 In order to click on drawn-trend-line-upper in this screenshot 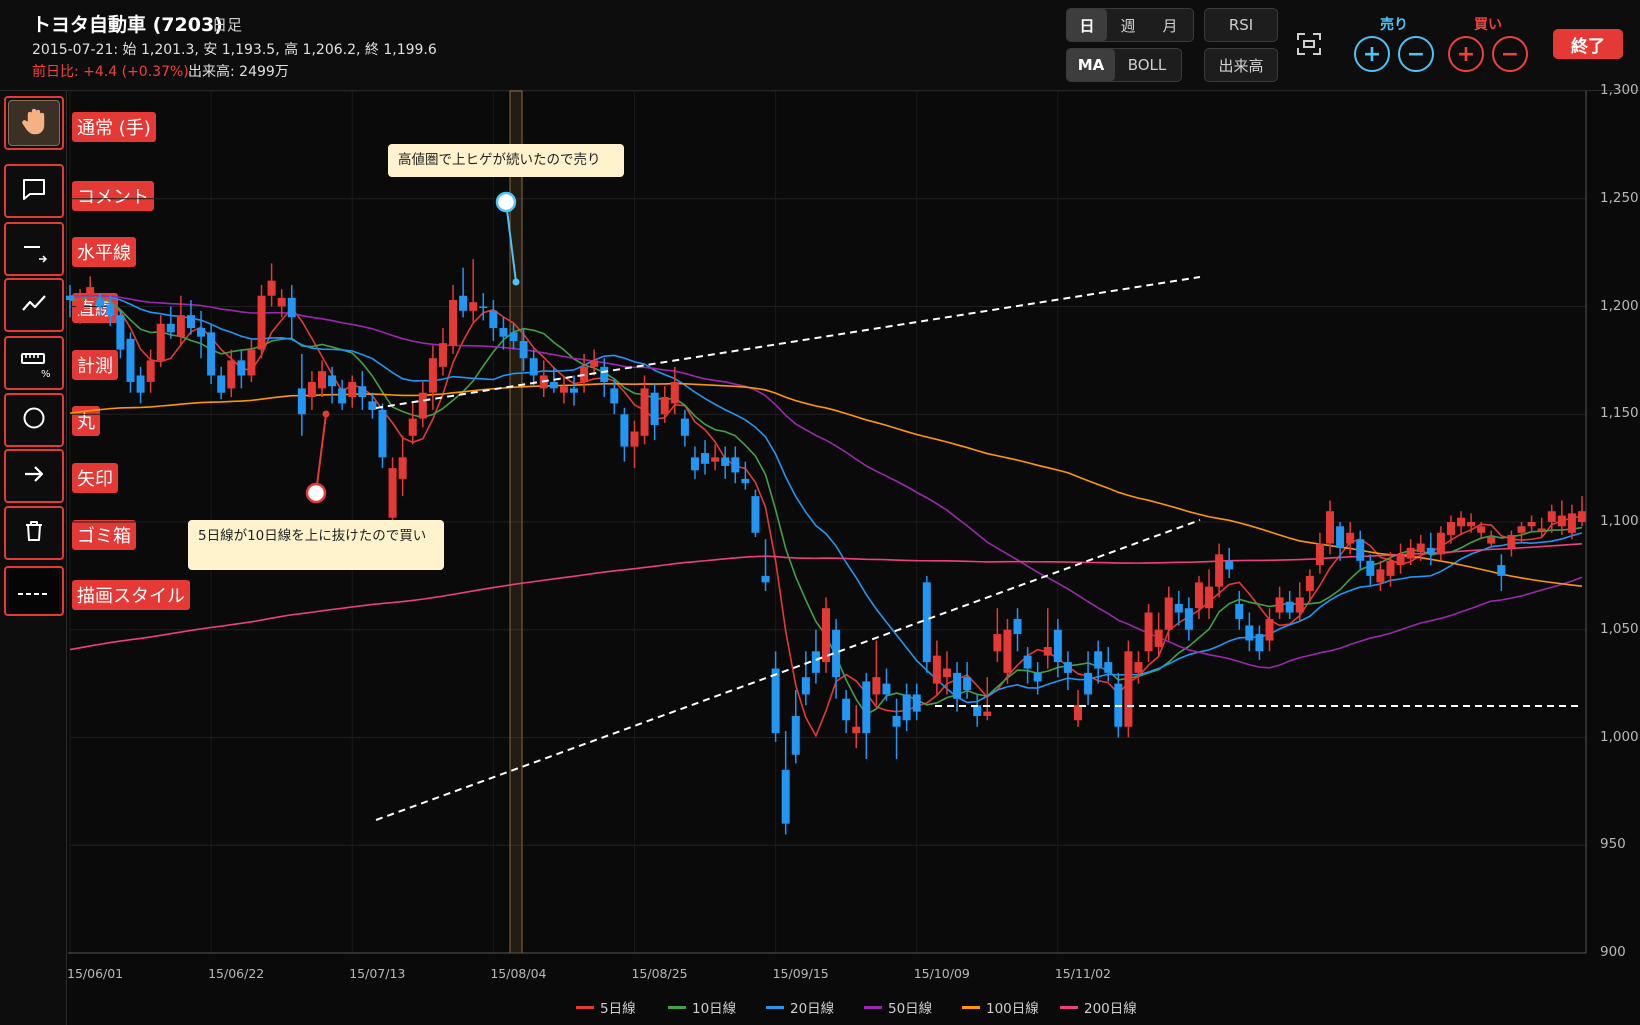, I will do `click(788, 342)`.